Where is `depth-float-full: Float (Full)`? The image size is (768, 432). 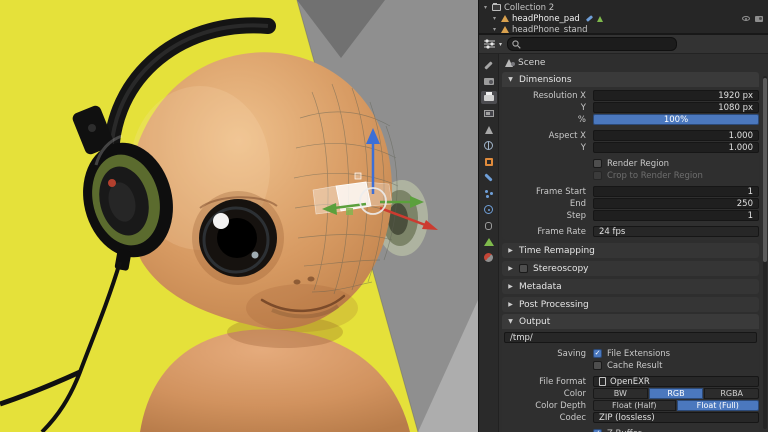
depth-float-full: Float (Full) is located at coordinates (717, 405).